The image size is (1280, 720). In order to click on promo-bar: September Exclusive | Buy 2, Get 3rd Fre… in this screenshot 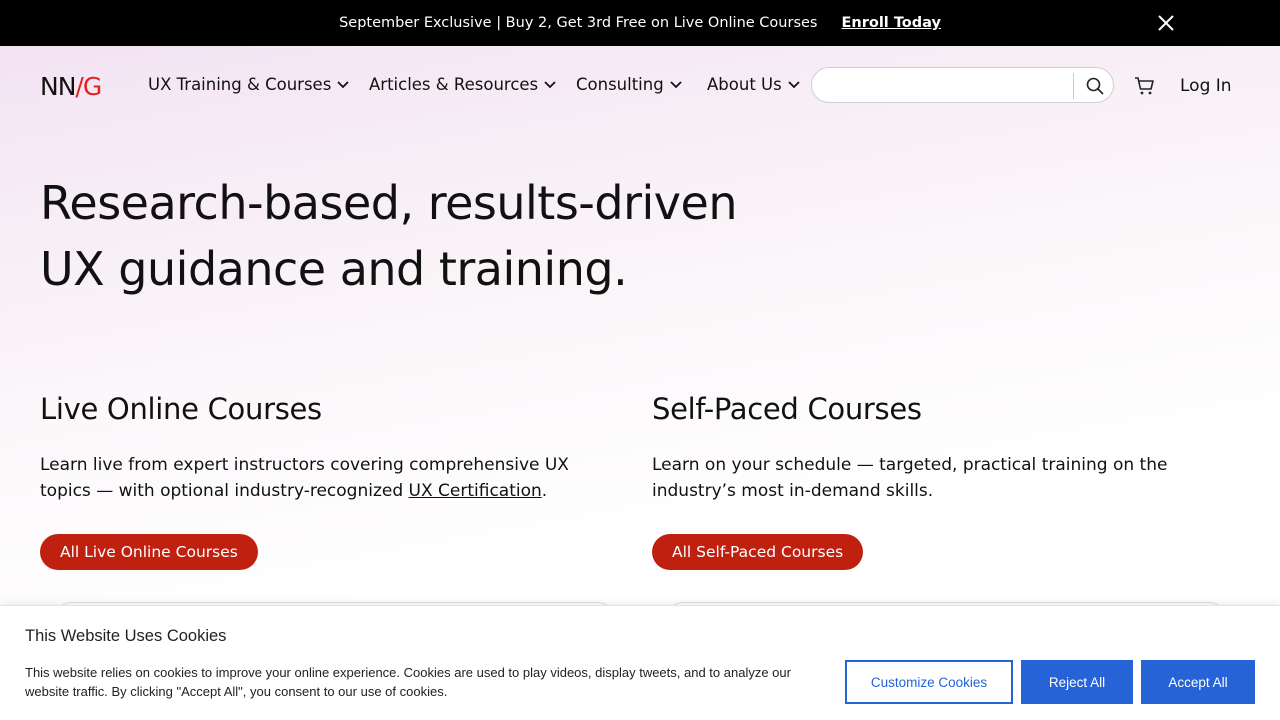, I will do `click(640, 23)`.